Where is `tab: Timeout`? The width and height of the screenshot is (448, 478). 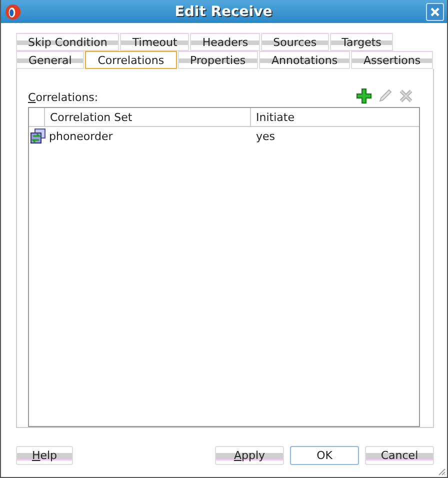
tab: Timeout is located at coordinates (155, 42).